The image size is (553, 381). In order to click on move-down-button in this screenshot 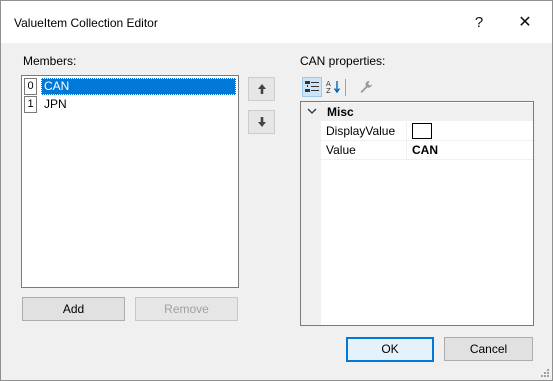, I will do `click(261, 122)`.